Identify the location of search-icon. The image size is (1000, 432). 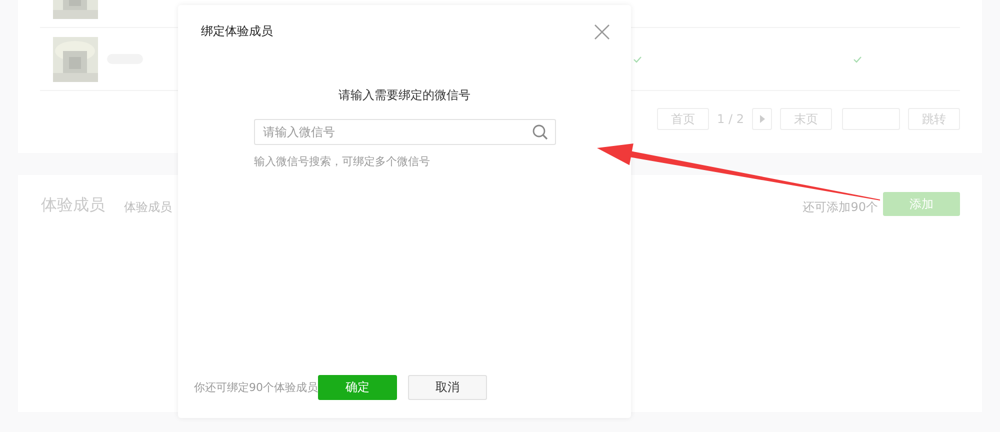
(540, 132).